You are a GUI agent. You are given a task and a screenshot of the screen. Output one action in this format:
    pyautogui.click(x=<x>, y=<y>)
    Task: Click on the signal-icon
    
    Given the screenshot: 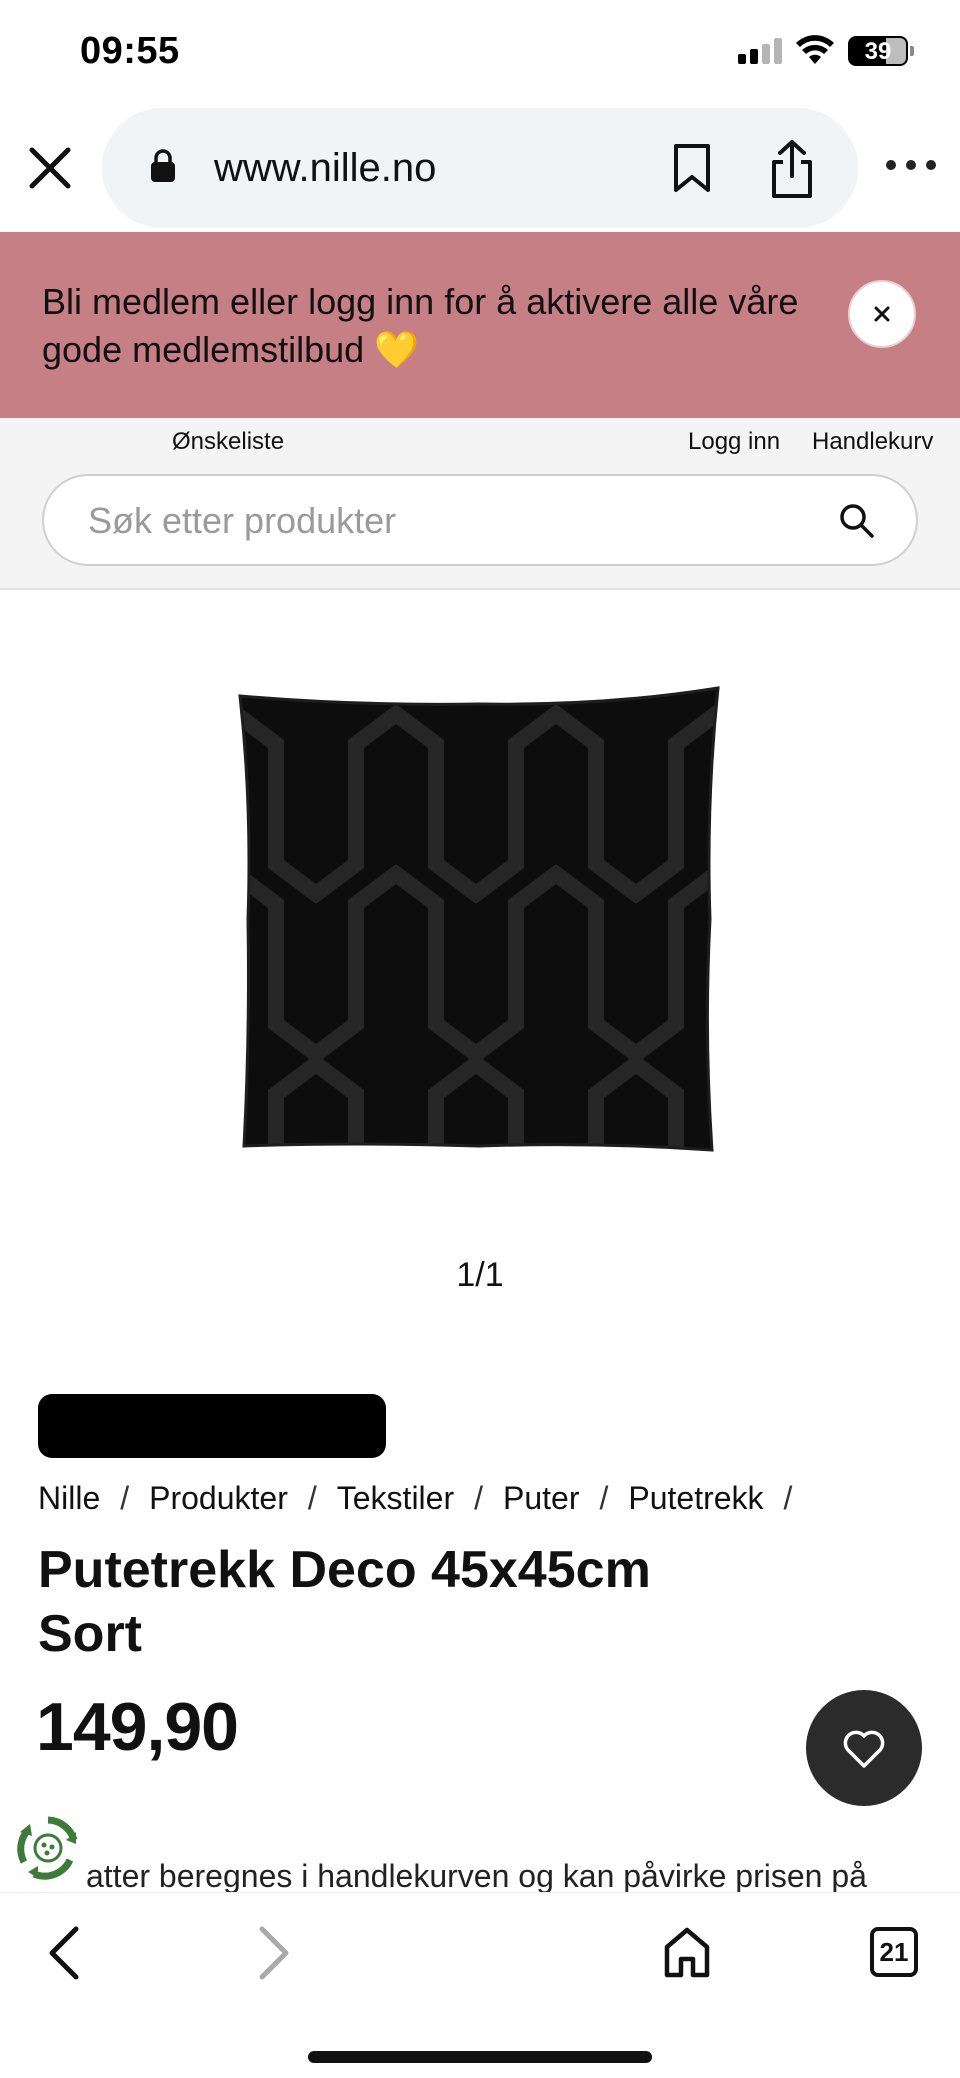 What is the action you would take?
    pyautogui.click(x=760, y=51)
    